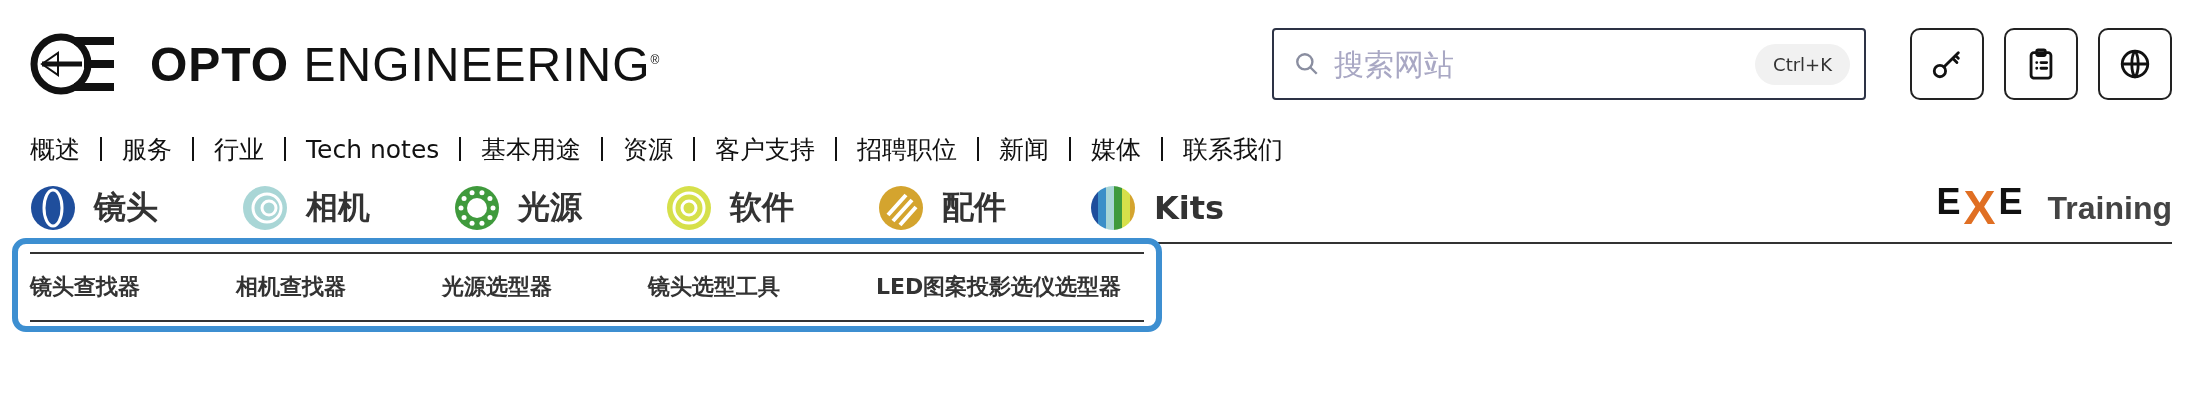 This screenshot has width=2202, height=400. Describe the element at coordinates (239, 149) in the screenshot. I see `nav-link: 行业` at that location.